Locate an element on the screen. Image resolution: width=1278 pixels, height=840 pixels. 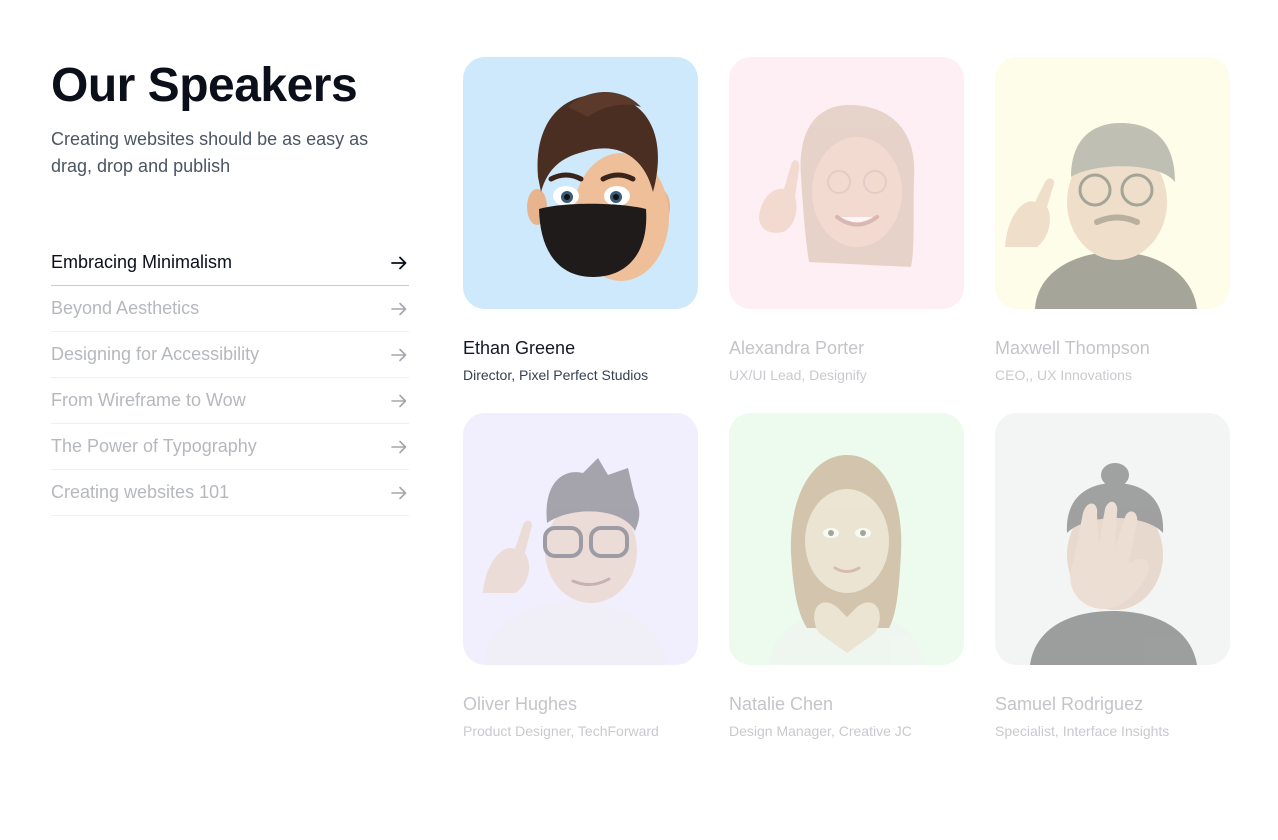
topic-item-creating-websites-101: Creating websites 101 is located at coordinates (230, 493).